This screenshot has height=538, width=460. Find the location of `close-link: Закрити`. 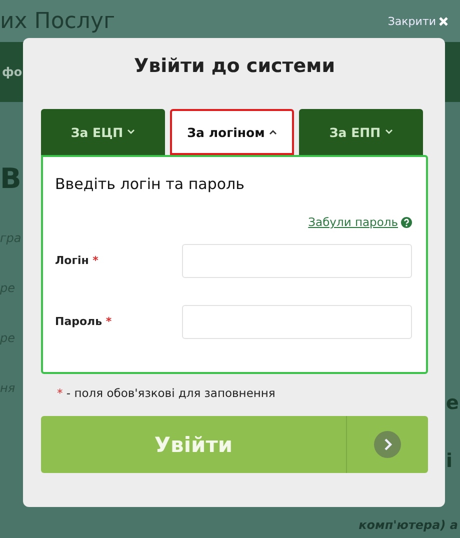

close-link: Закрити is located at coordinates (418, 21).